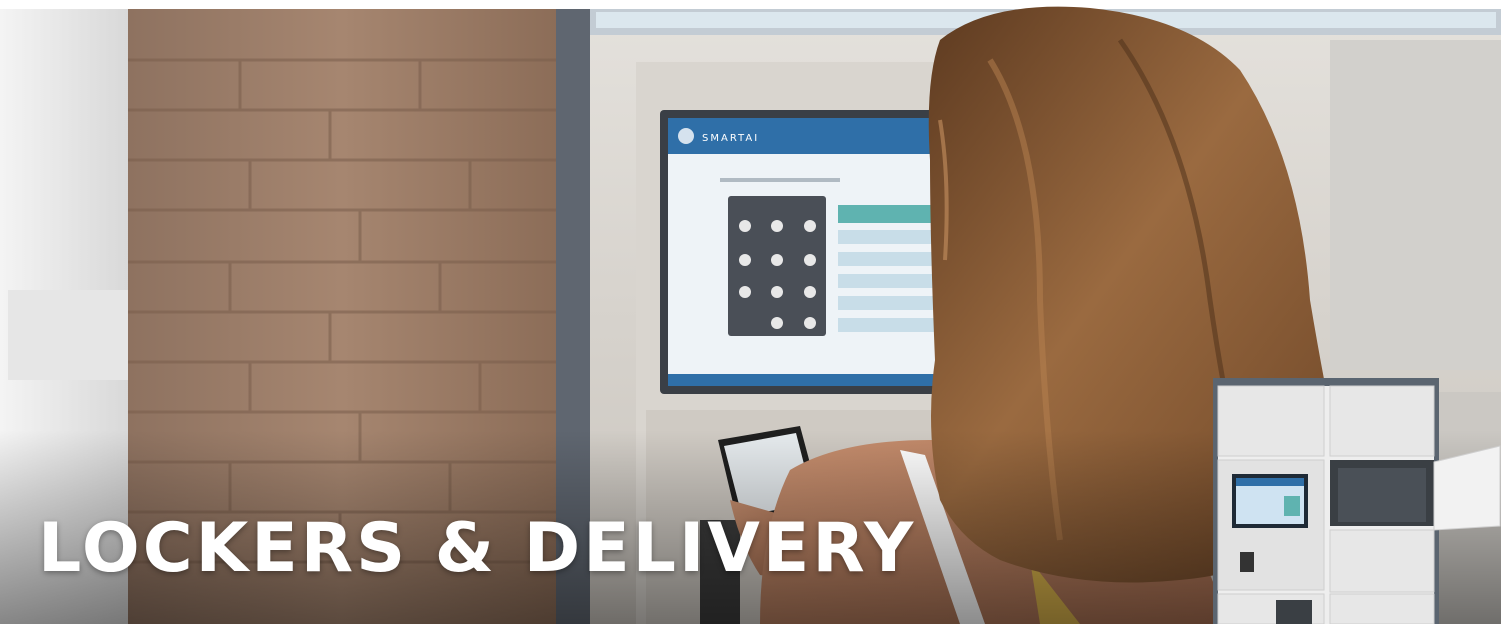  Describe the element at coordinates (477, 548) in the screenshot. I see `banner-title: LOCKERS & DELIVERY` at that location.